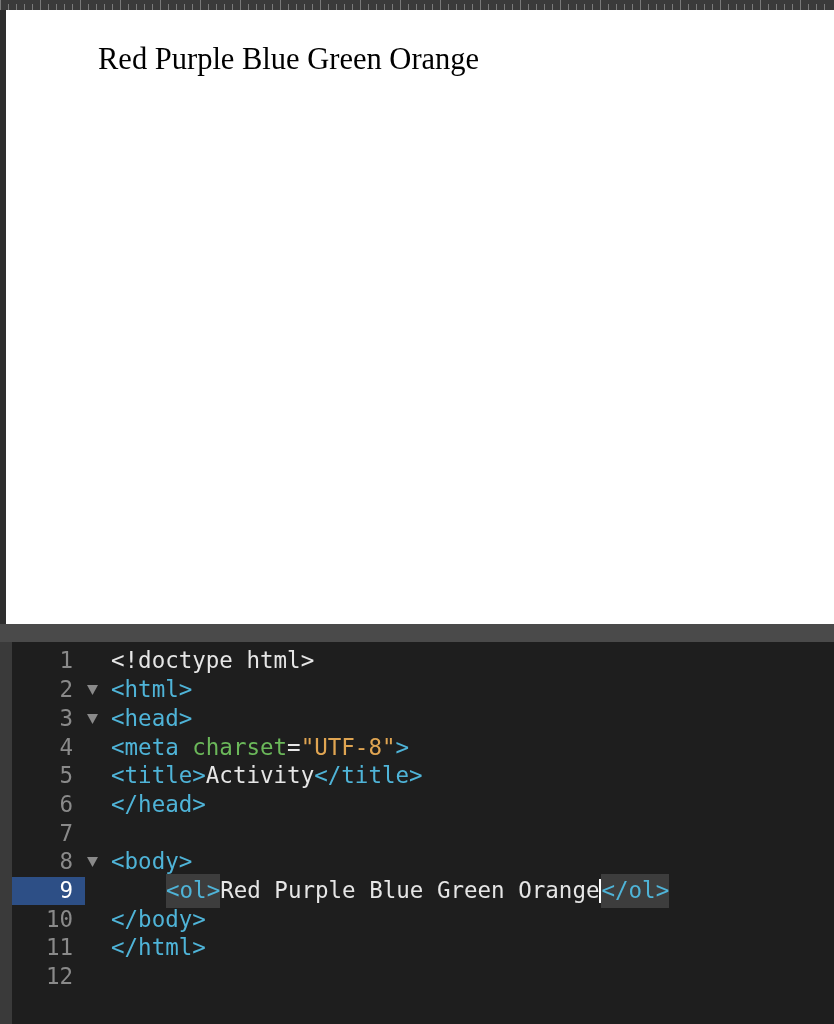  What do you see at coordinates (260, 776) in the screenshot?
I see `code-token: Activity` at bounding box center [260, 776].